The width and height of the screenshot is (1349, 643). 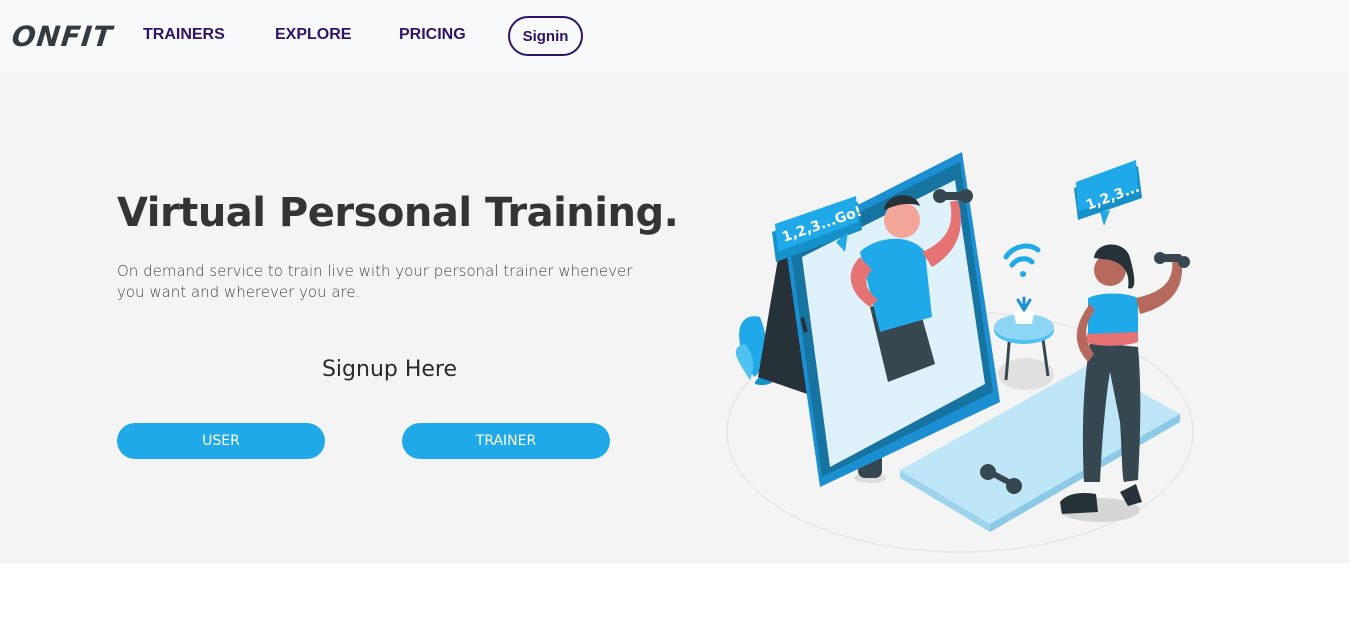 I want to click on nav-link-trainers: TRAINERS, so click(x=184, y=35).